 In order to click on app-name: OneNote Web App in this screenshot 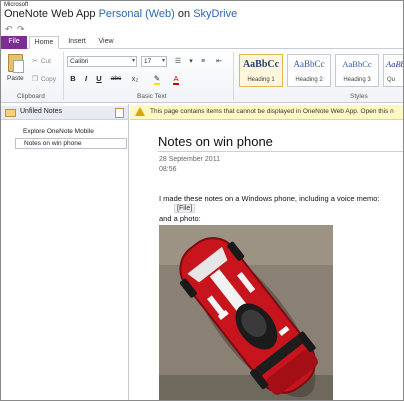, I will do `click(50, 14)`.